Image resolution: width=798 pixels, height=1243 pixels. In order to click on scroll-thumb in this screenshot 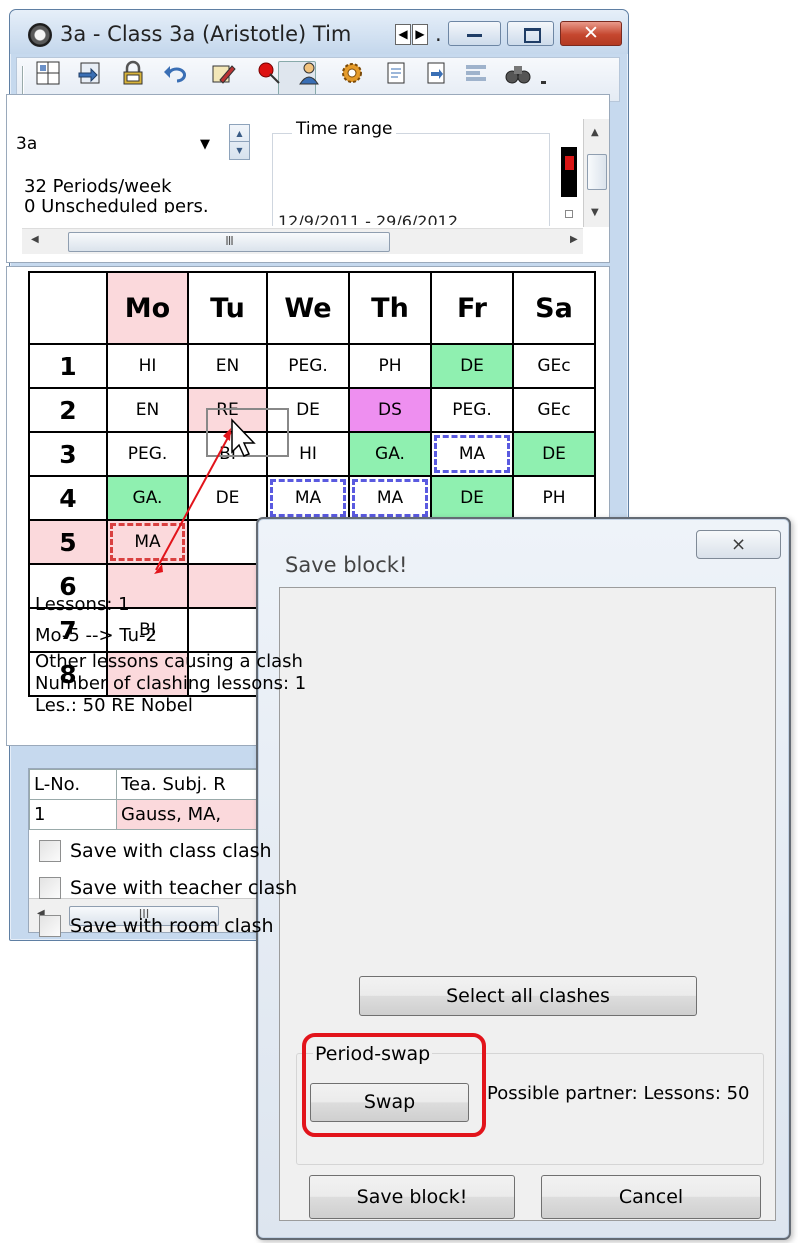, I will do `click(597, 172)`.